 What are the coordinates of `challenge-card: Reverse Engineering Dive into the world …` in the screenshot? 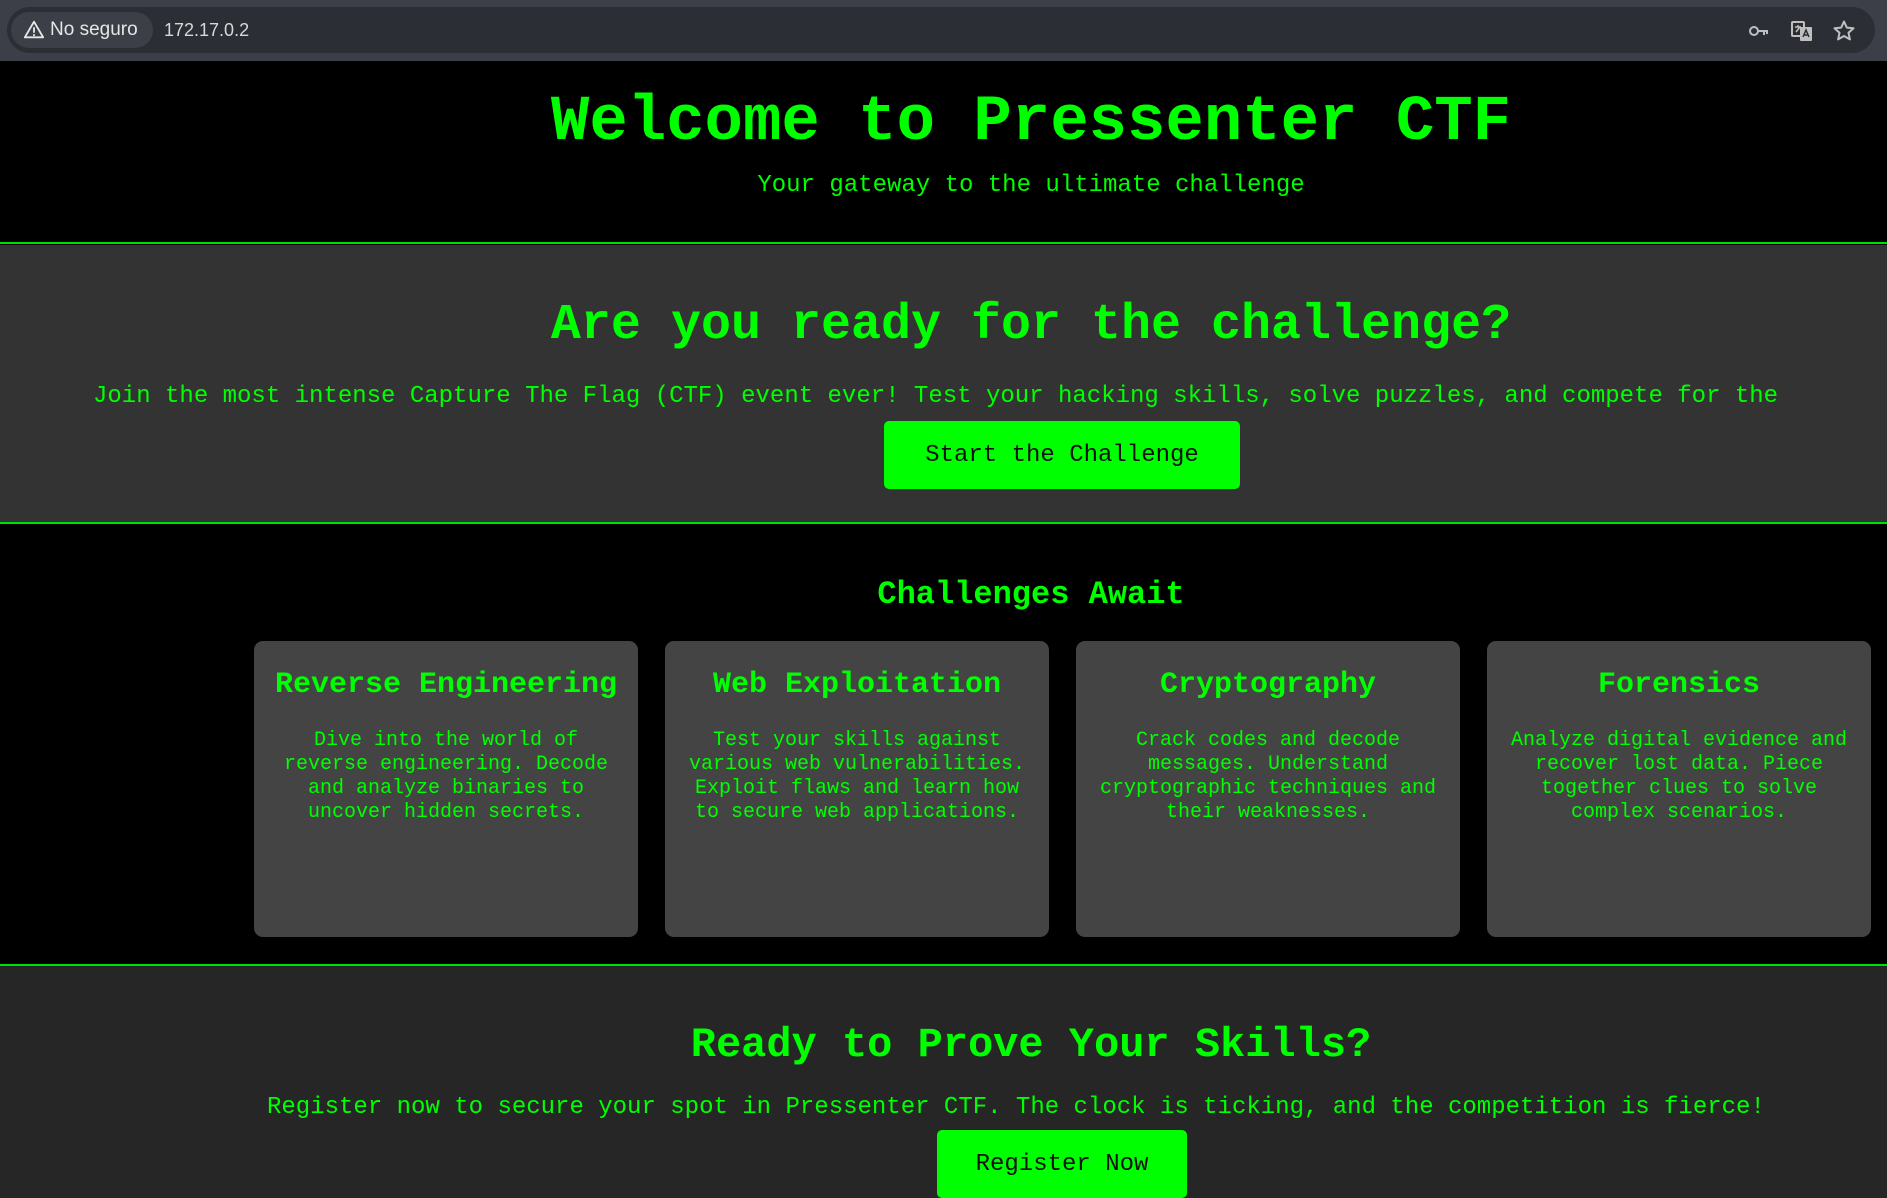 It's located at (446, 789).